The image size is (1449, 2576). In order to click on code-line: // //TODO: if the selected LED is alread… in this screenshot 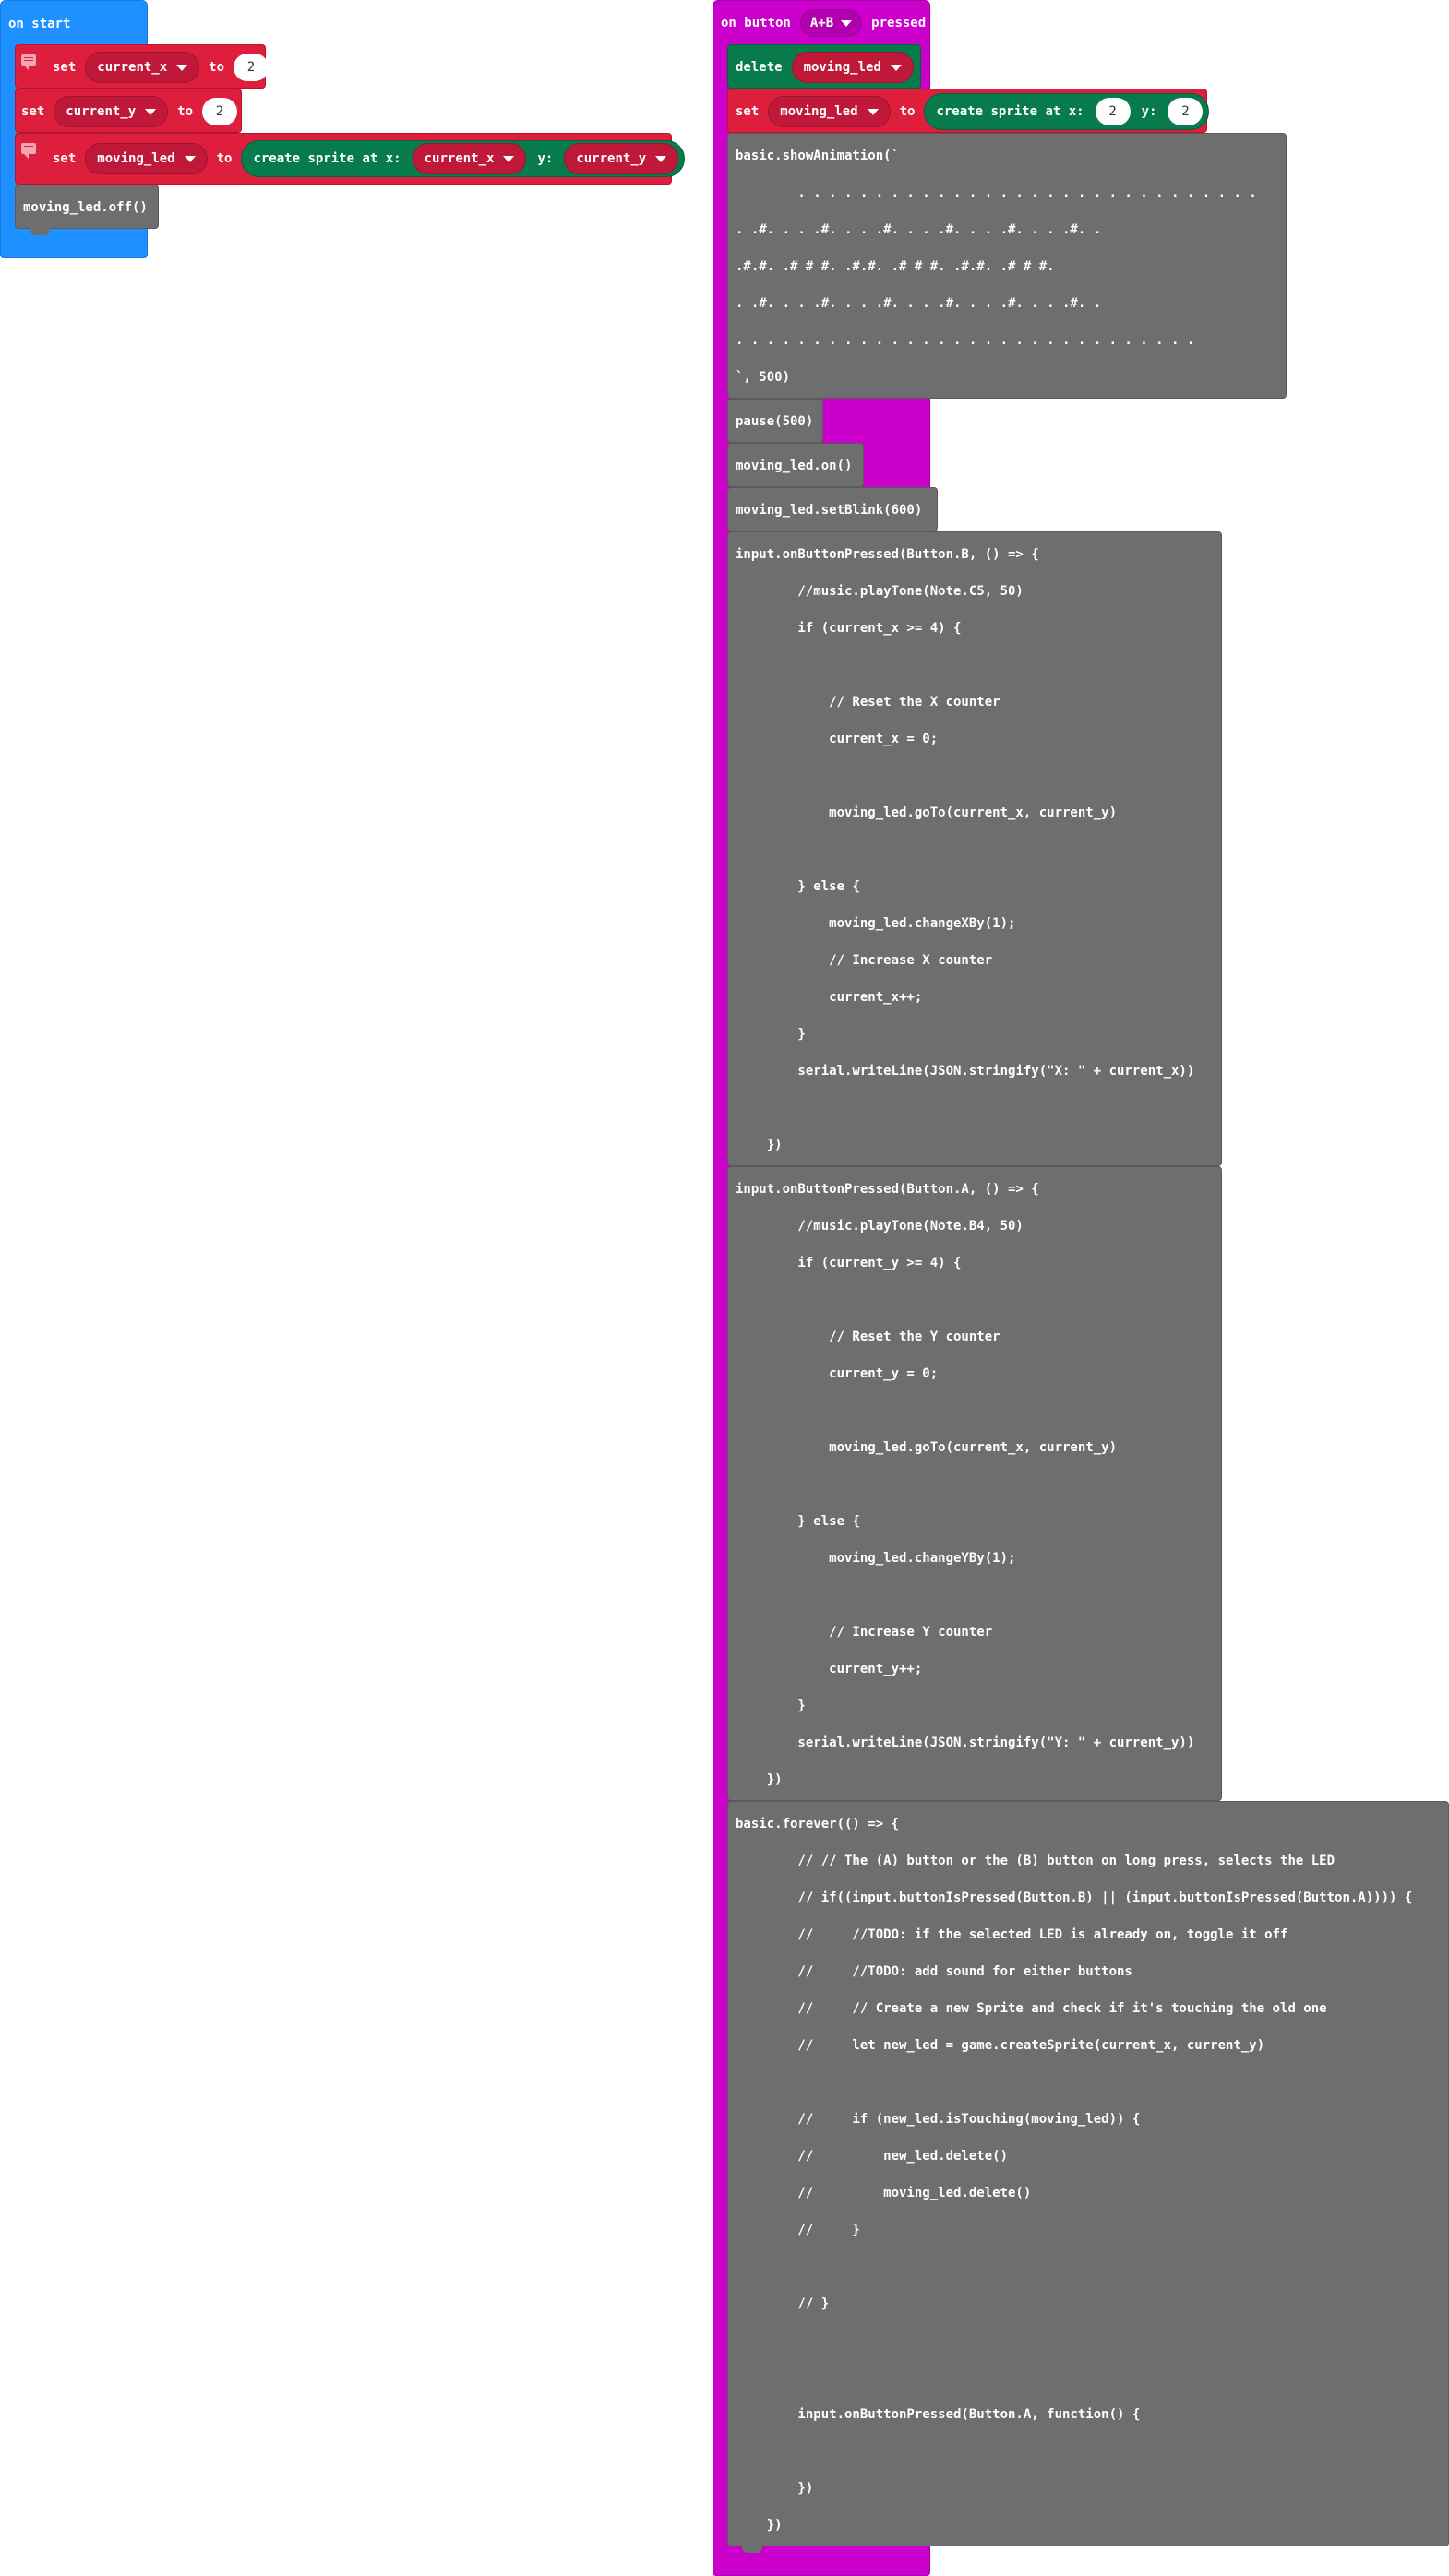, I will do `click(1012, 1935)`.